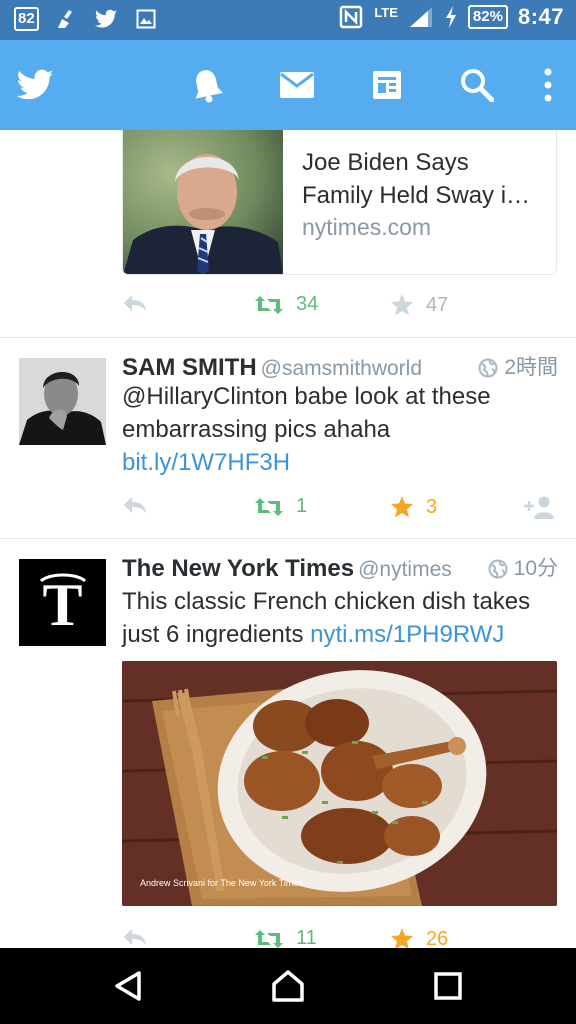 The width and height of the screenshot is (576, 1024). Describe the element at coordinates (35, 85) in the screenshot. I see `twitter-logo-icon` at that location.